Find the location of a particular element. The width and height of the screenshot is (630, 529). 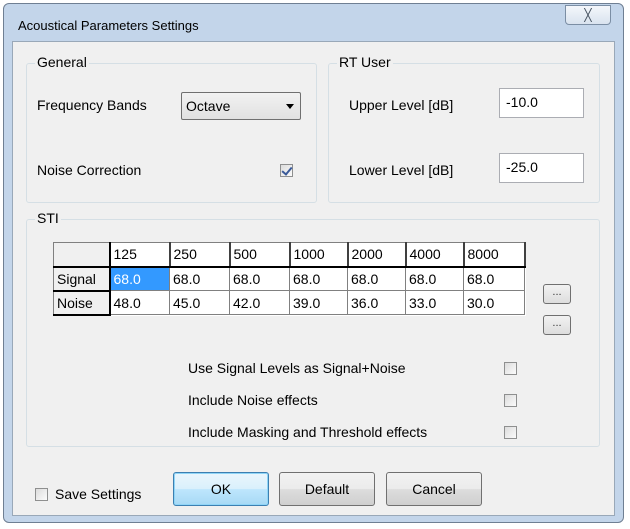

sti-header-row: 125 250 500 1000 2000 4000 8000 is located at coordinates (289, 255).